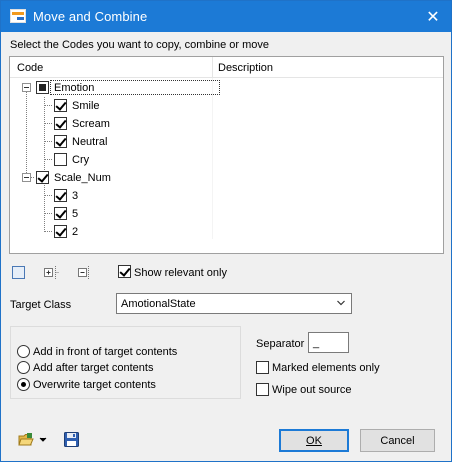  Describe the element at coordinates (75, 232) in the screenshot. I see `tree-node-2: 2` at that location.